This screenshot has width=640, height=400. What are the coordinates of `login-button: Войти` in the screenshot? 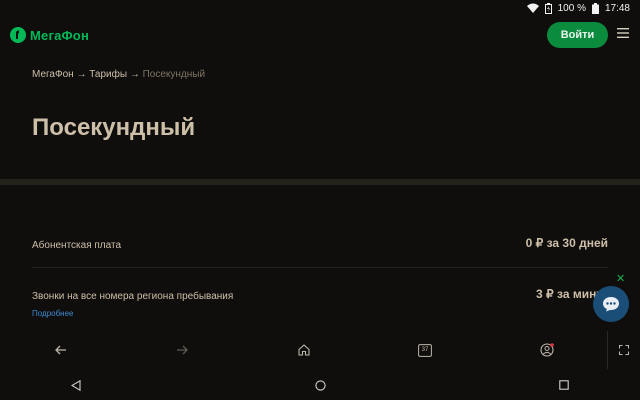 It's located at (577, 35).